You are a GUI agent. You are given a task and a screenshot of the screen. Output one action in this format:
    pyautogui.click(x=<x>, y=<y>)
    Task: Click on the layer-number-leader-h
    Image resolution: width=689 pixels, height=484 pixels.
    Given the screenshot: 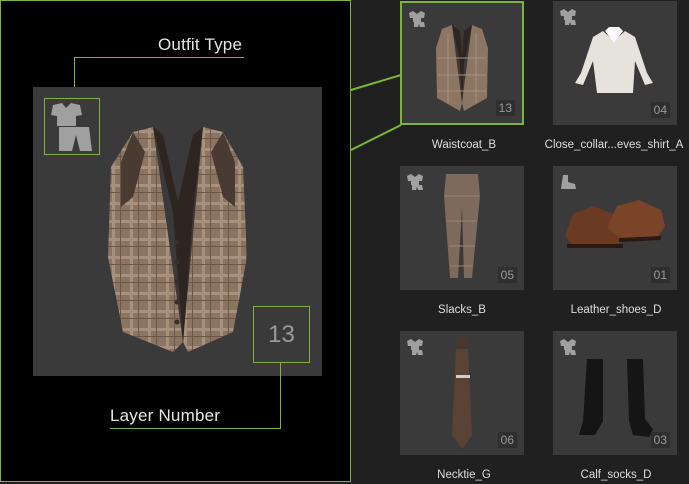 What is the action you would take?
    pyautogui.click(x=195, y=428)
    